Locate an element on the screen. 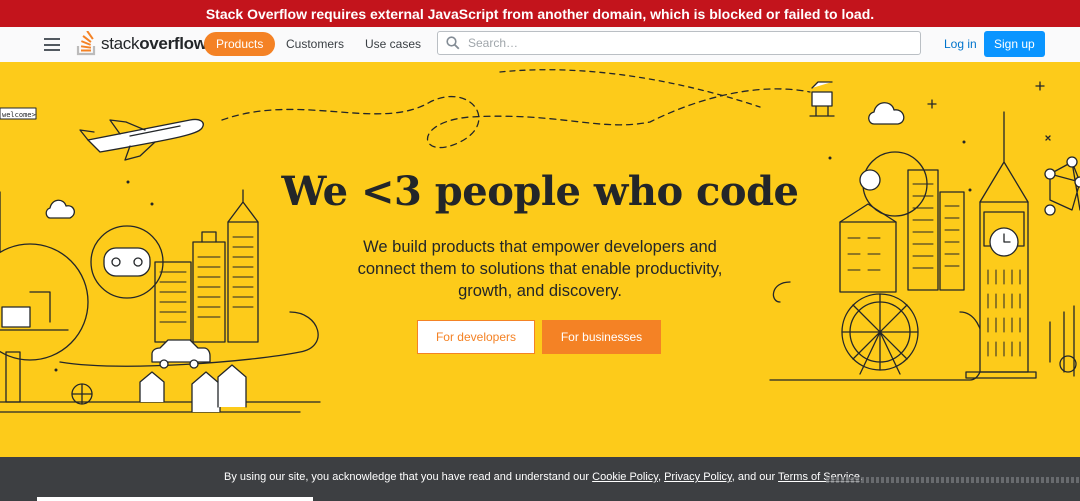 The height and width of the screenshot is (501, 1080). stackoverflow-logo-icon is located at coordinates (86, 43).